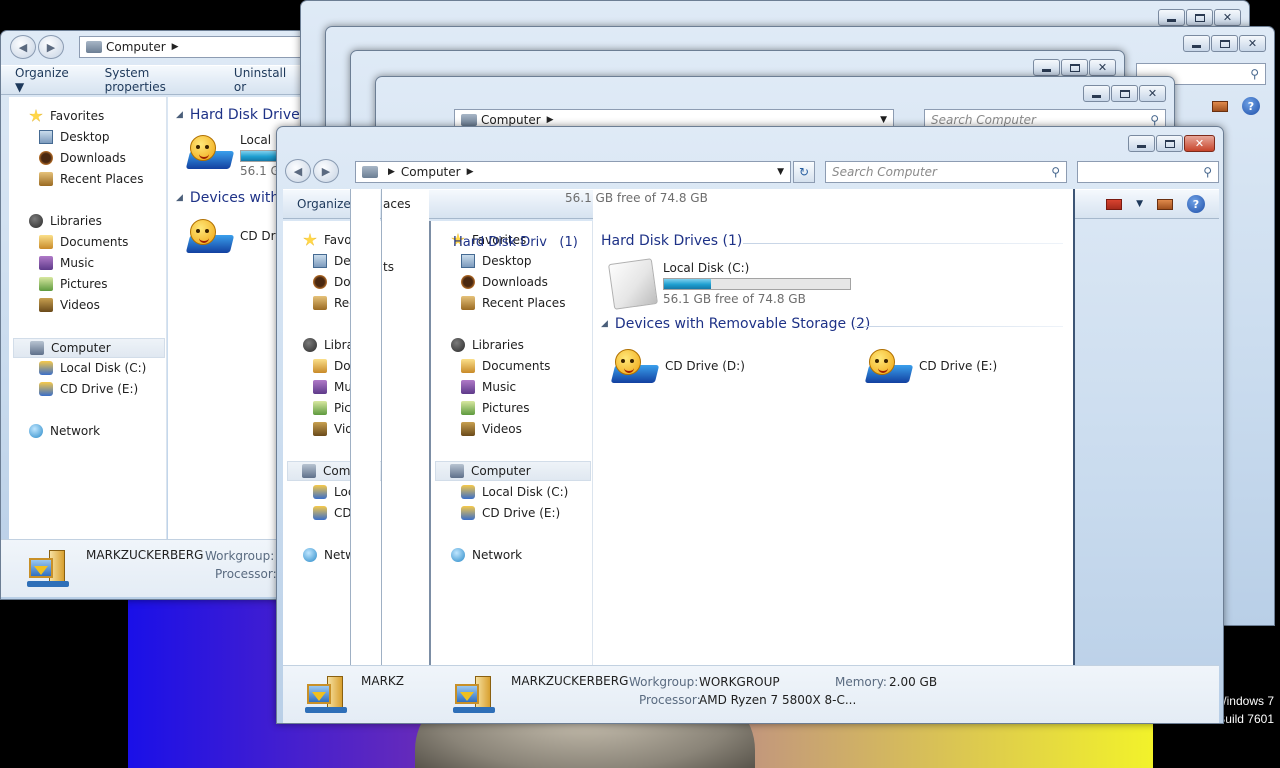  I want to click on sidebar-item-cd-drive: CD, so click(332, 513).